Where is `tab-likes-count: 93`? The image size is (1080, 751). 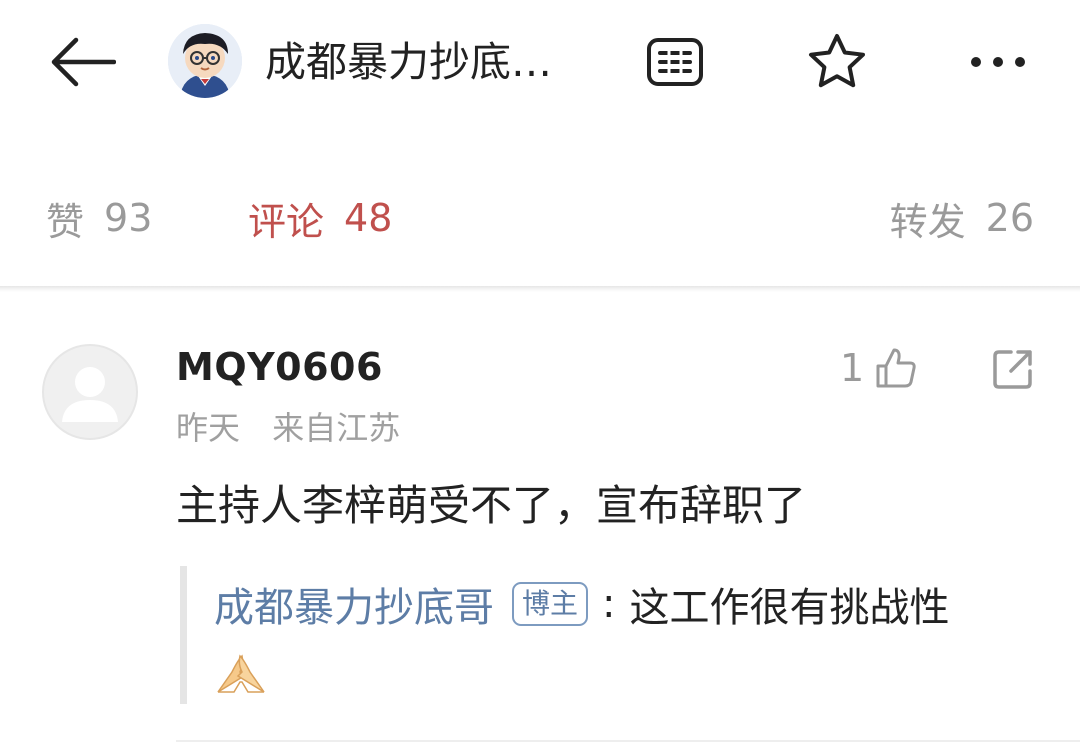
tab-likes-count: 93 is located at coordinates (128, 218).